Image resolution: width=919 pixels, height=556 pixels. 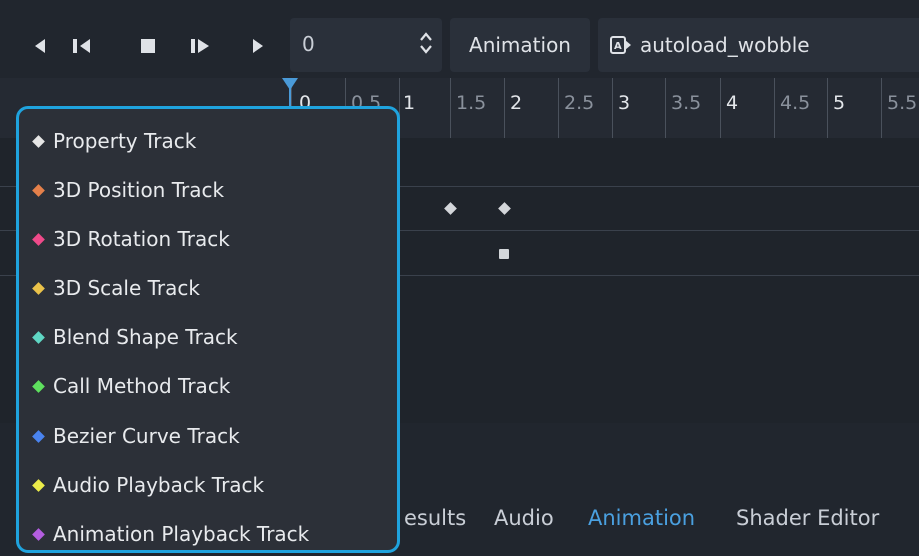 I want to click on svg-text: A, so click(x=618, y=46).